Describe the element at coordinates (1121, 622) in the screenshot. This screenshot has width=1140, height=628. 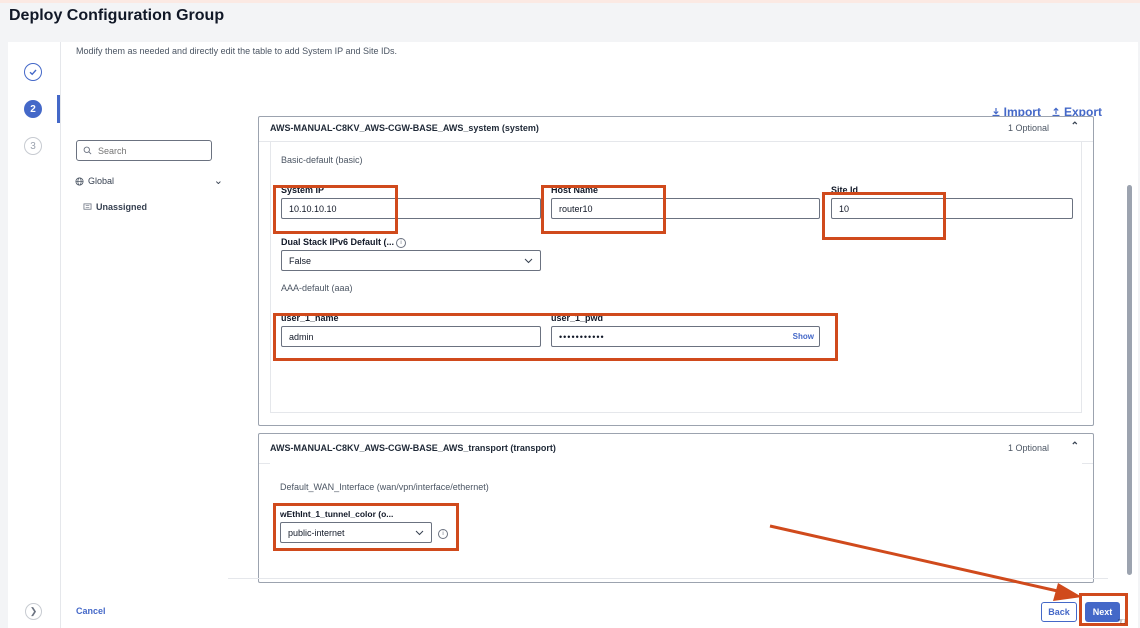
I see `mouse-cursor-icon: ☜` at that location.